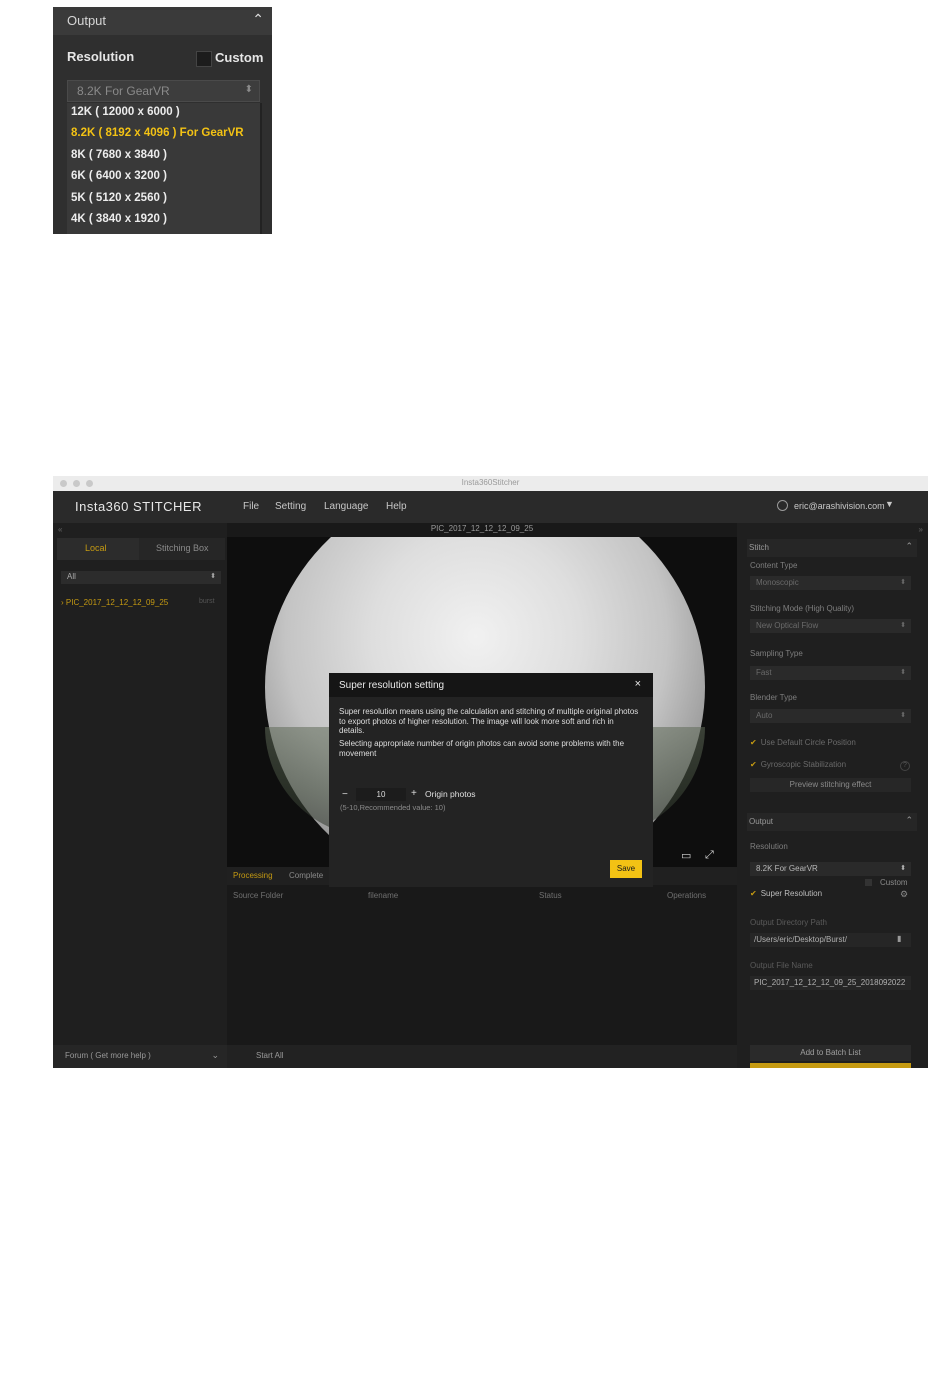 Image resolution: width=950 pixels, height=1378 pixels. Describe the element at coordinates (251, 506) in the screenshot. I see `menu-file: File` at that location.